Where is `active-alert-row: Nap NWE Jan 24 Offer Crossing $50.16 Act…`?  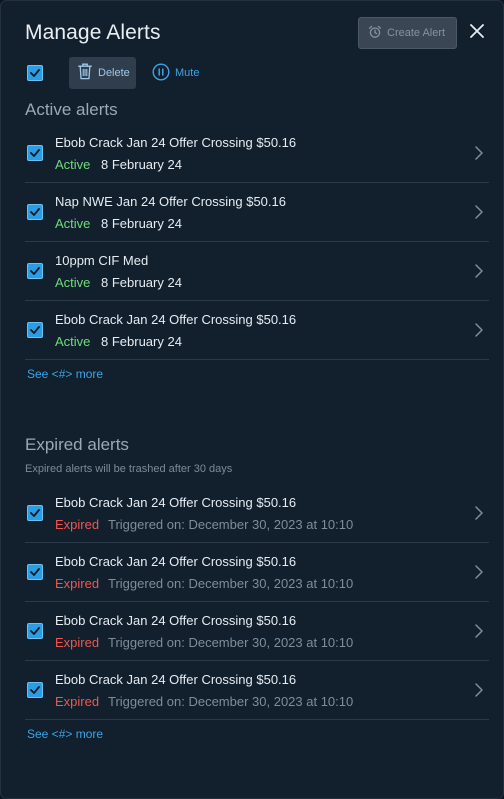
active-alert-row: Nap NWE Jan 24 Offer Crossing $50.16 Act… is located at coordinates (257, 212).